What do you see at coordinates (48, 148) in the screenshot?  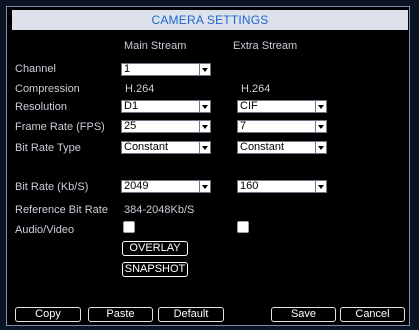 I see `bit-rate-type-label: Bit Rate Type` at bounding box center [48, 148].